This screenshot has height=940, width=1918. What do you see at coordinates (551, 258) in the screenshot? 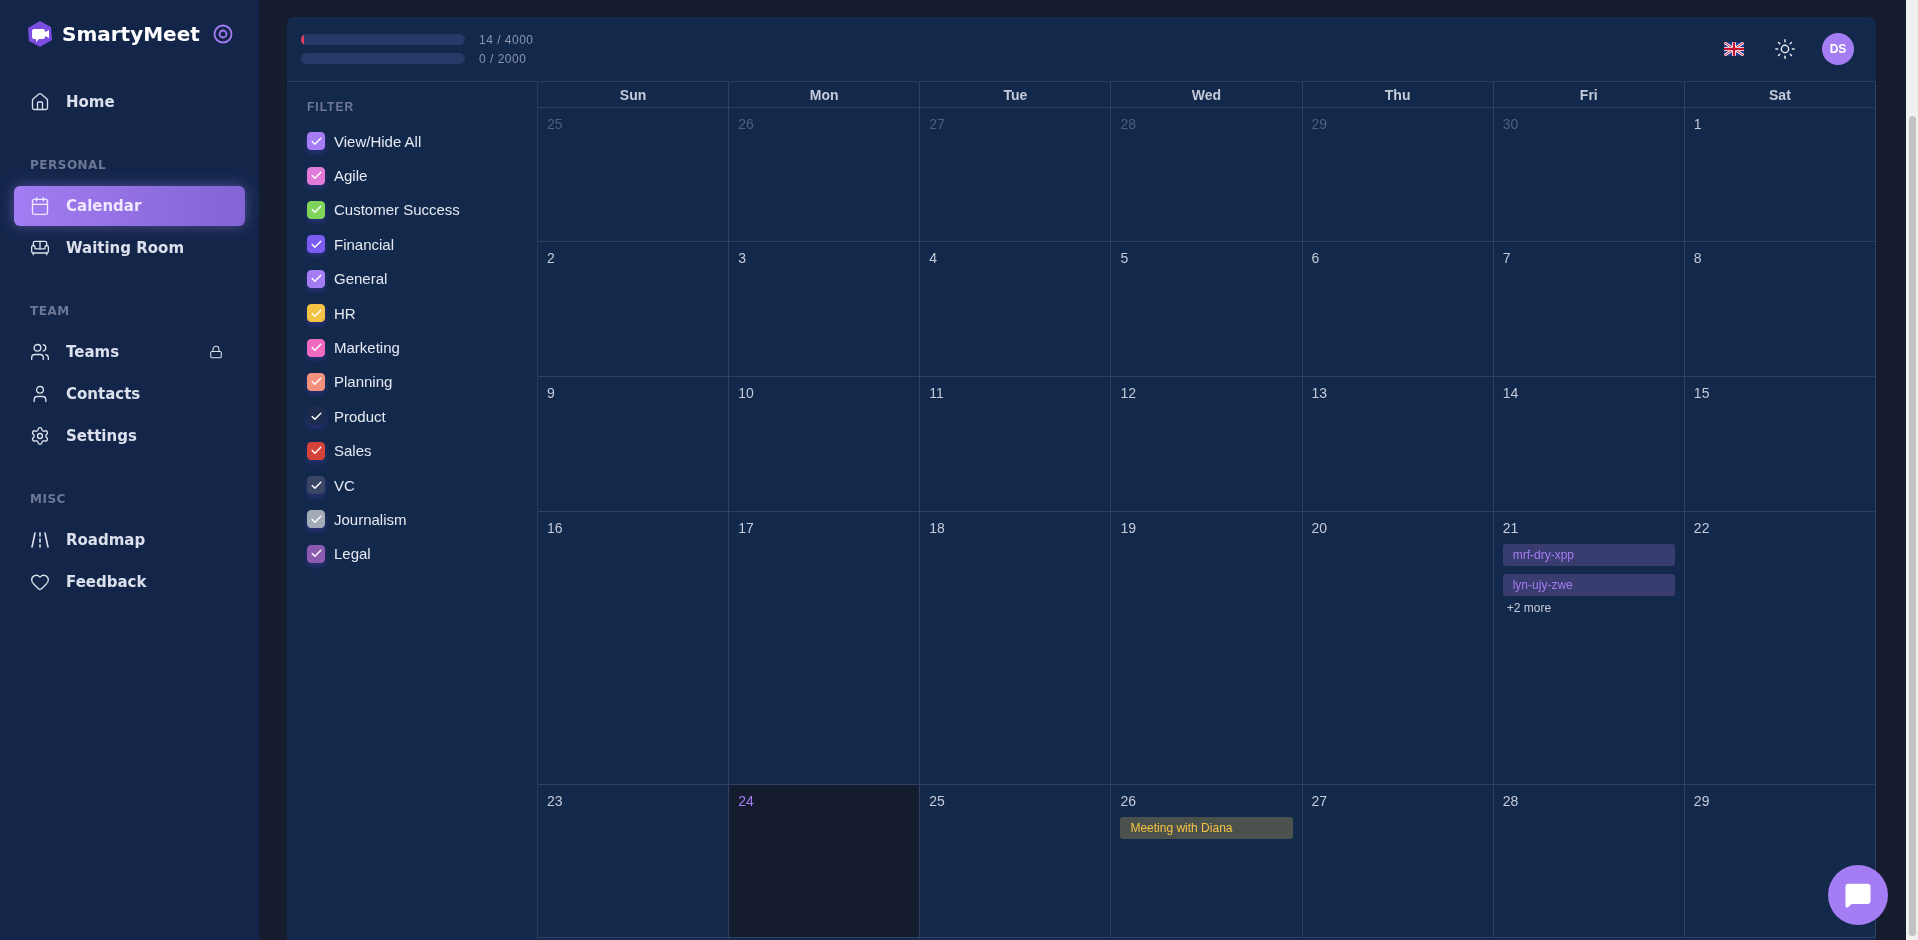
I see `day-number: 2` at bounding box center [551, 258].